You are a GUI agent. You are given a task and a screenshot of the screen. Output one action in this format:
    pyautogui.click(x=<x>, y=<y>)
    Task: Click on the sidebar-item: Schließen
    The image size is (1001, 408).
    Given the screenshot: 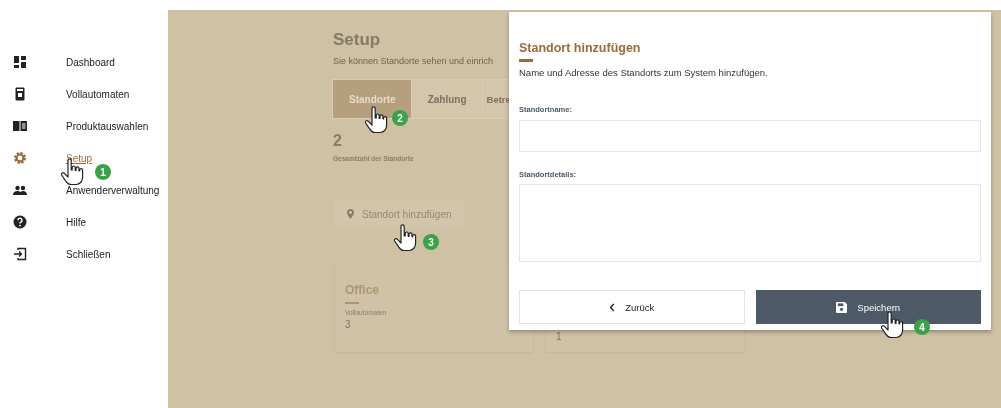 What is the action you would take?
    pyautogui.click(x=55, y=254)
    